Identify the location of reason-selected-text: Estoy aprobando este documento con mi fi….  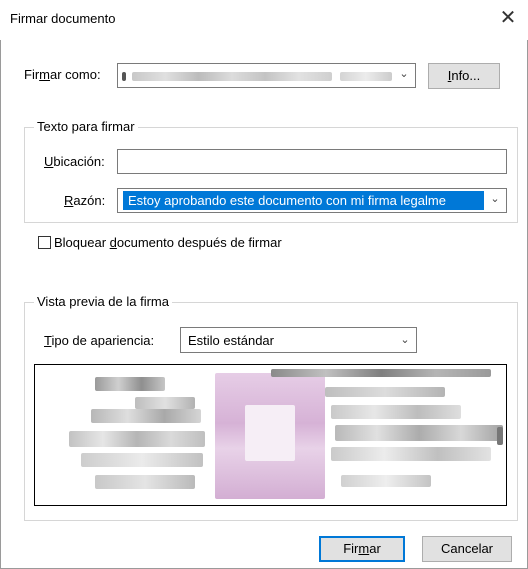
(303, 200).